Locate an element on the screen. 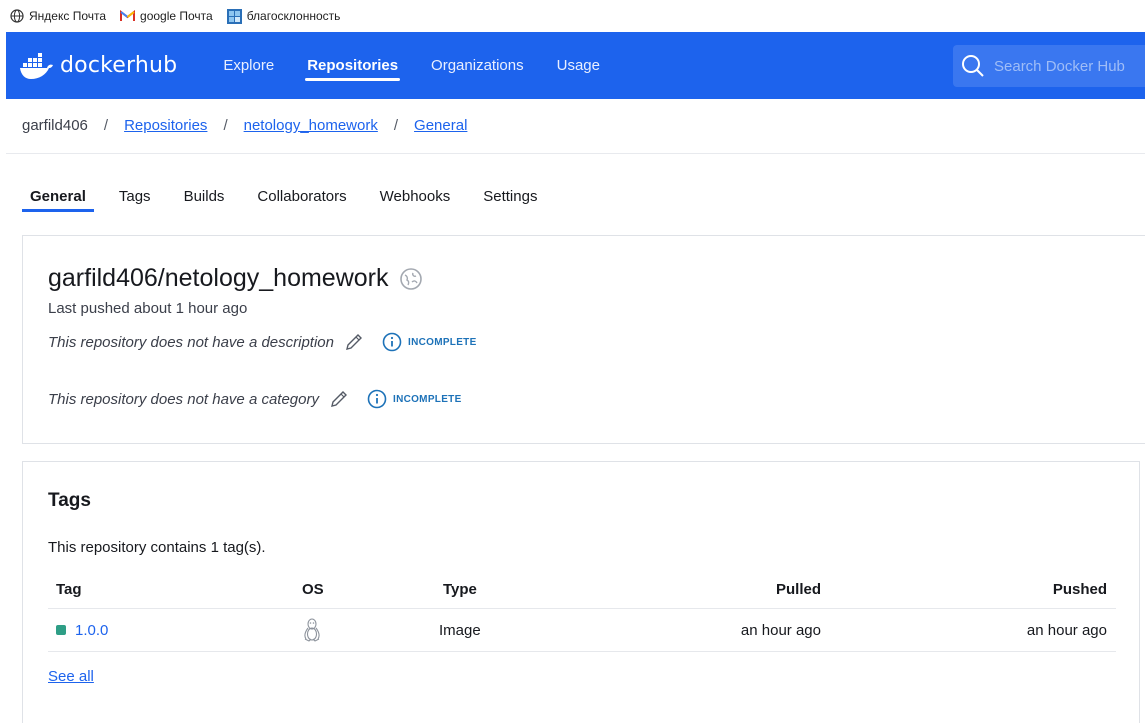 This screenshot has width=1145, height=723. tab-tags: Tags is located at coordinates (135, 196).